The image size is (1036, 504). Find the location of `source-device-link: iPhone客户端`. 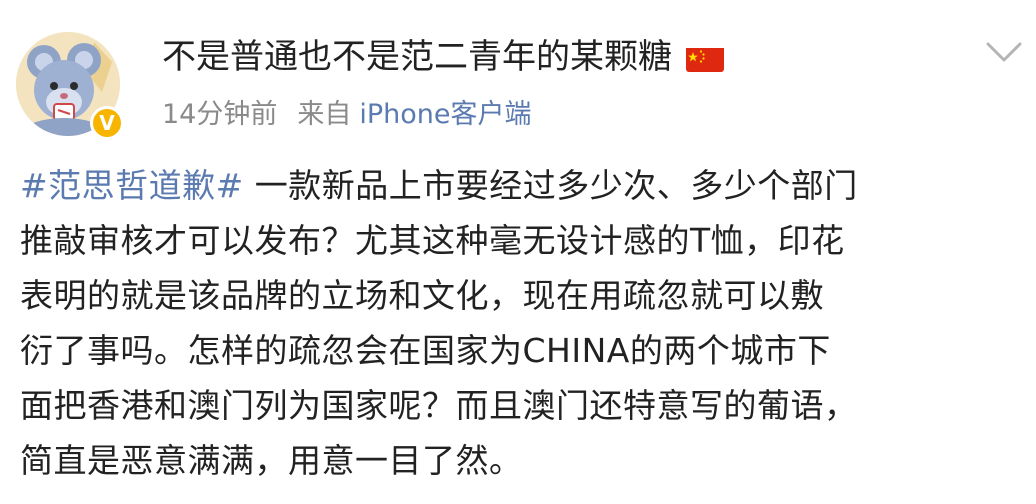

source-device-link: iPhone客户端 is located at coordinates (445, 114).